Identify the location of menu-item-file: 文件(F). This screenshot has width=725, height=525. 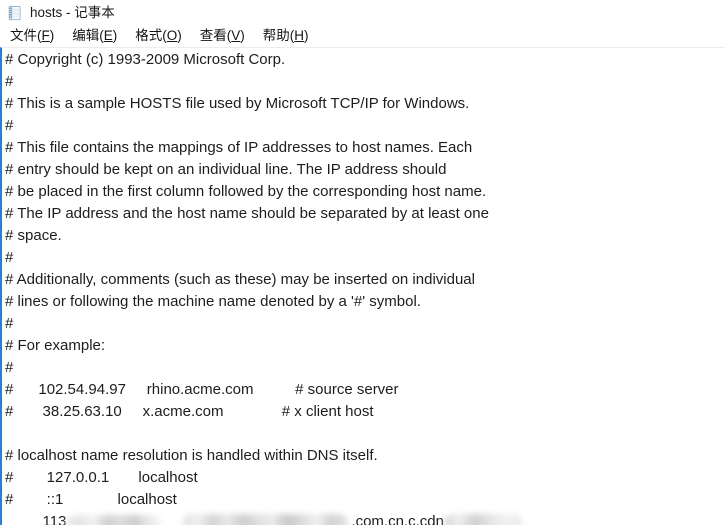
(32, 36).